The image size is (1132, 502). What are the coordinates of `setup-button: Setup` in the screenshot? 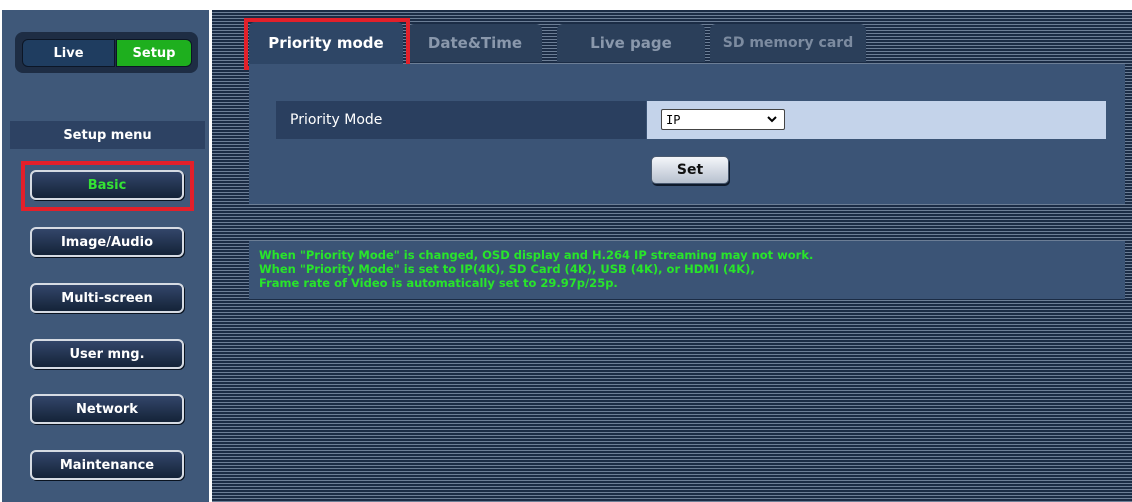 It's located at (154, 53).